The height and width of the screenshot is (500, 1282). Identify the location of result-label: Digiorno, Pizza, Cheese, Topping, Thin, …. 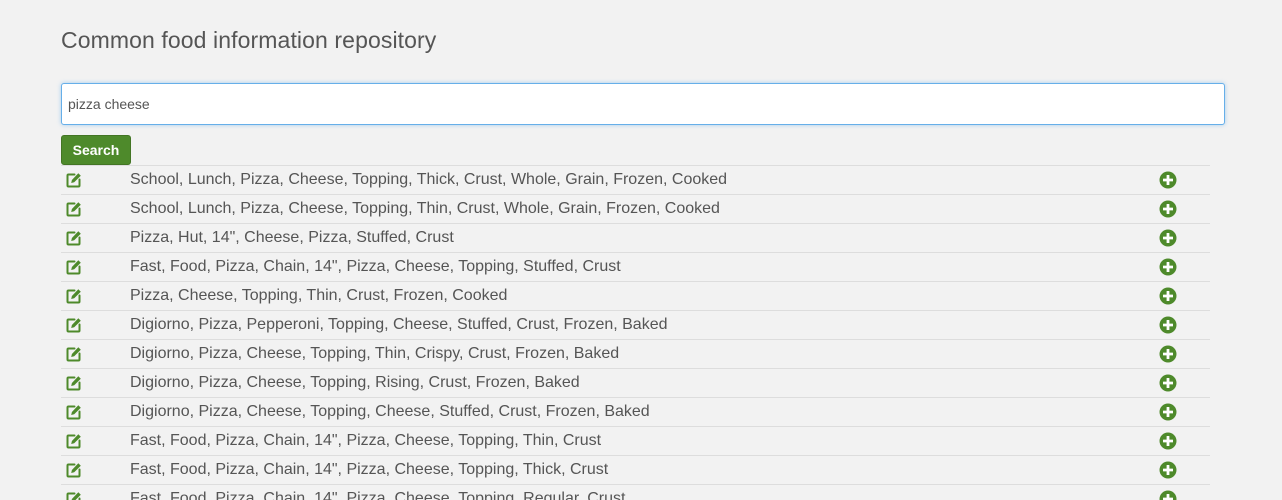
(374, 354).